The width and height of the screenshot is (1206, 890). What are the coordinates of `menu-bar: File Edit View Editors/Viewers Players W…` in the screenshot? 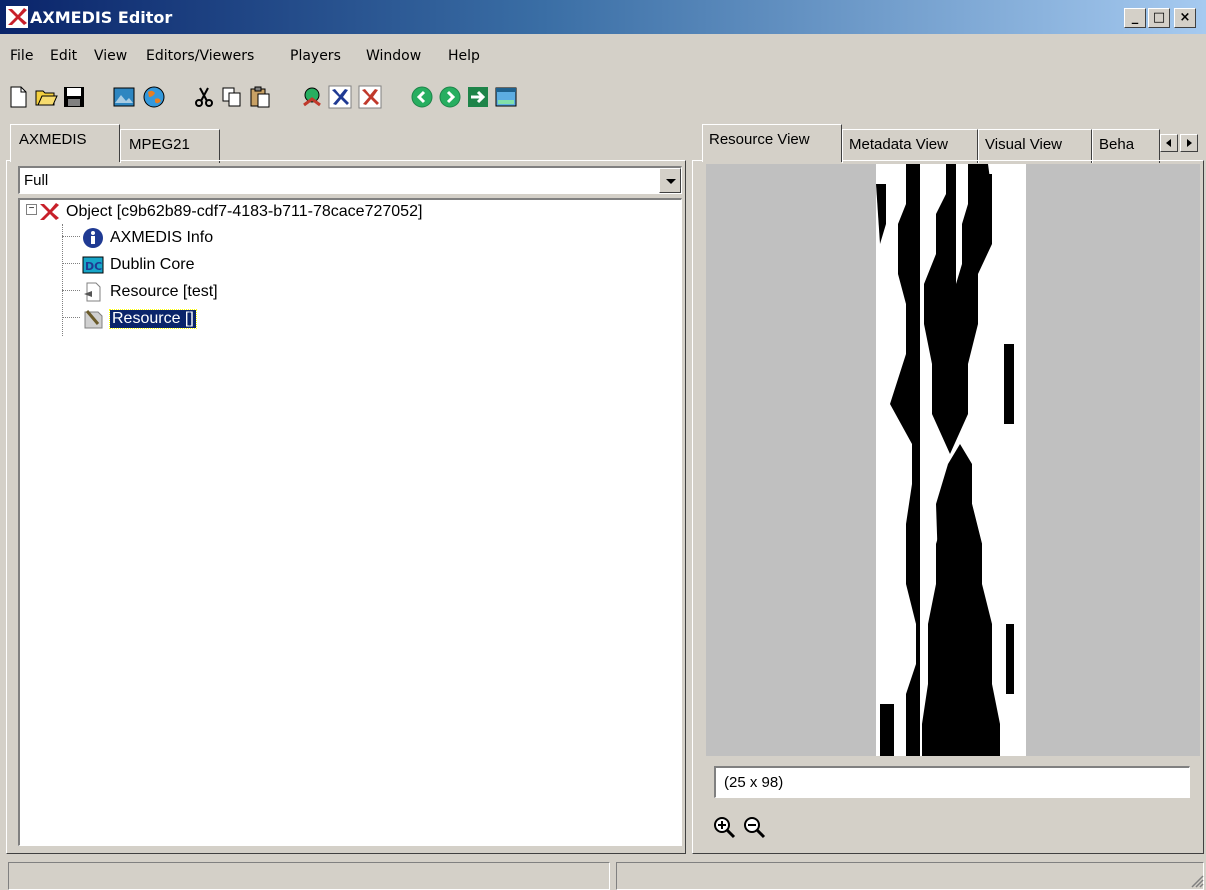 It's located at (603, 57).